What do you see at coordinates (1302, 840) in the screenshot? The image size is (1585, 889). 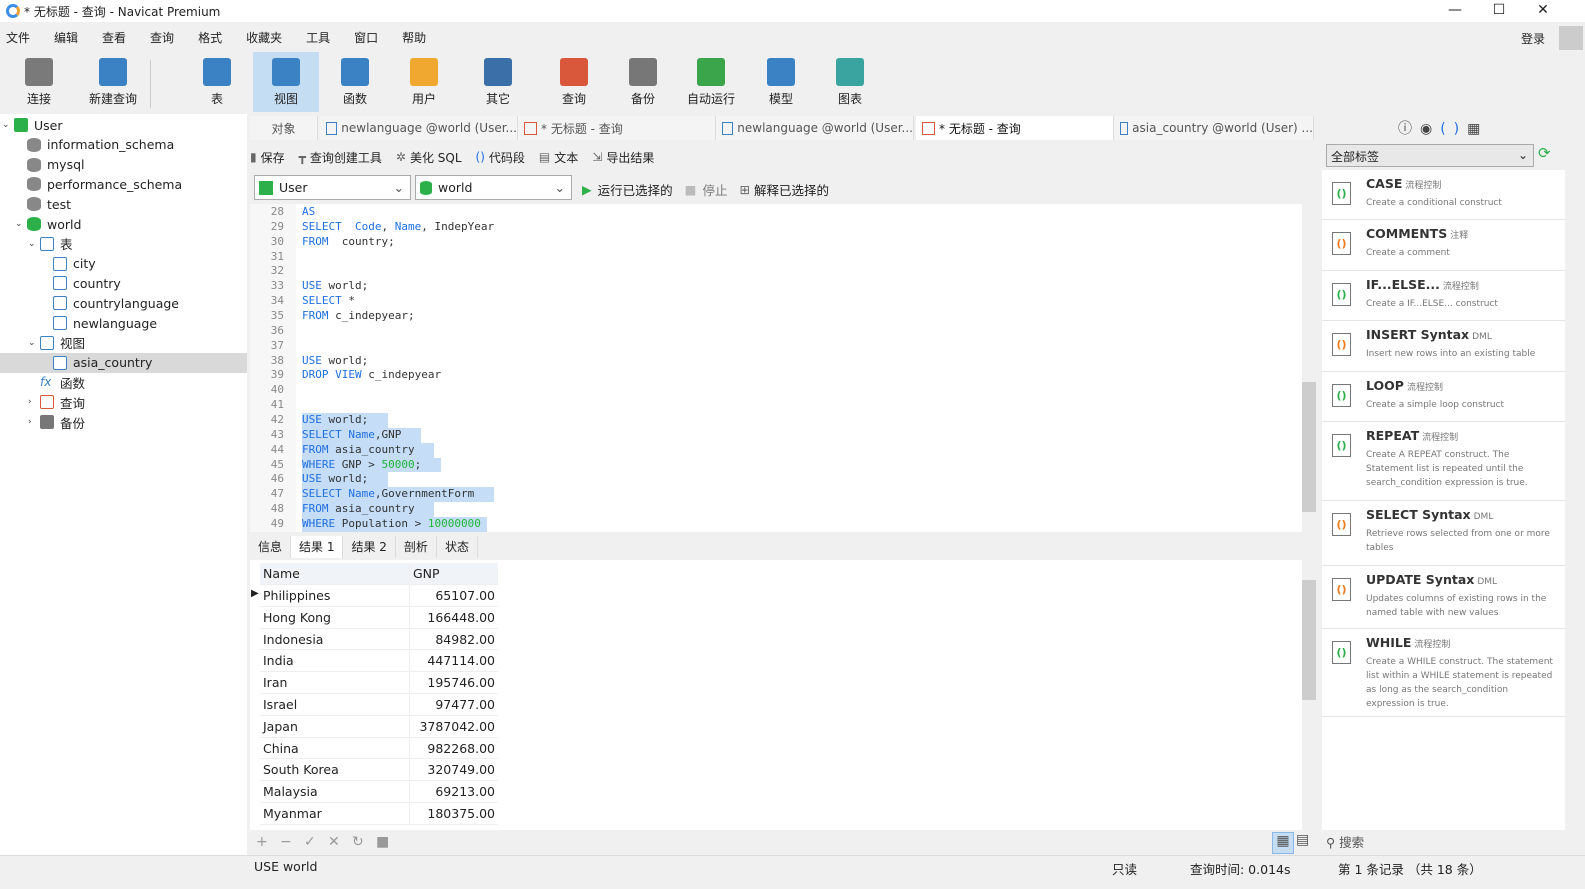 I see `form-view-icon: ▤` at bounding box center [1302, 840].